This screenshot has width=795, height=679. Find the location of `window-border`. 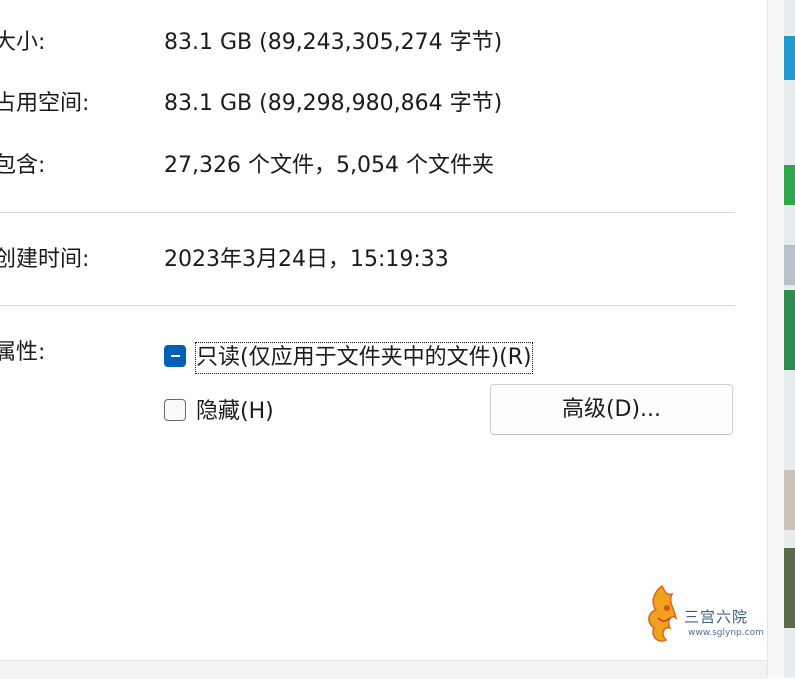

window-border is located at coordinates (776, 339).